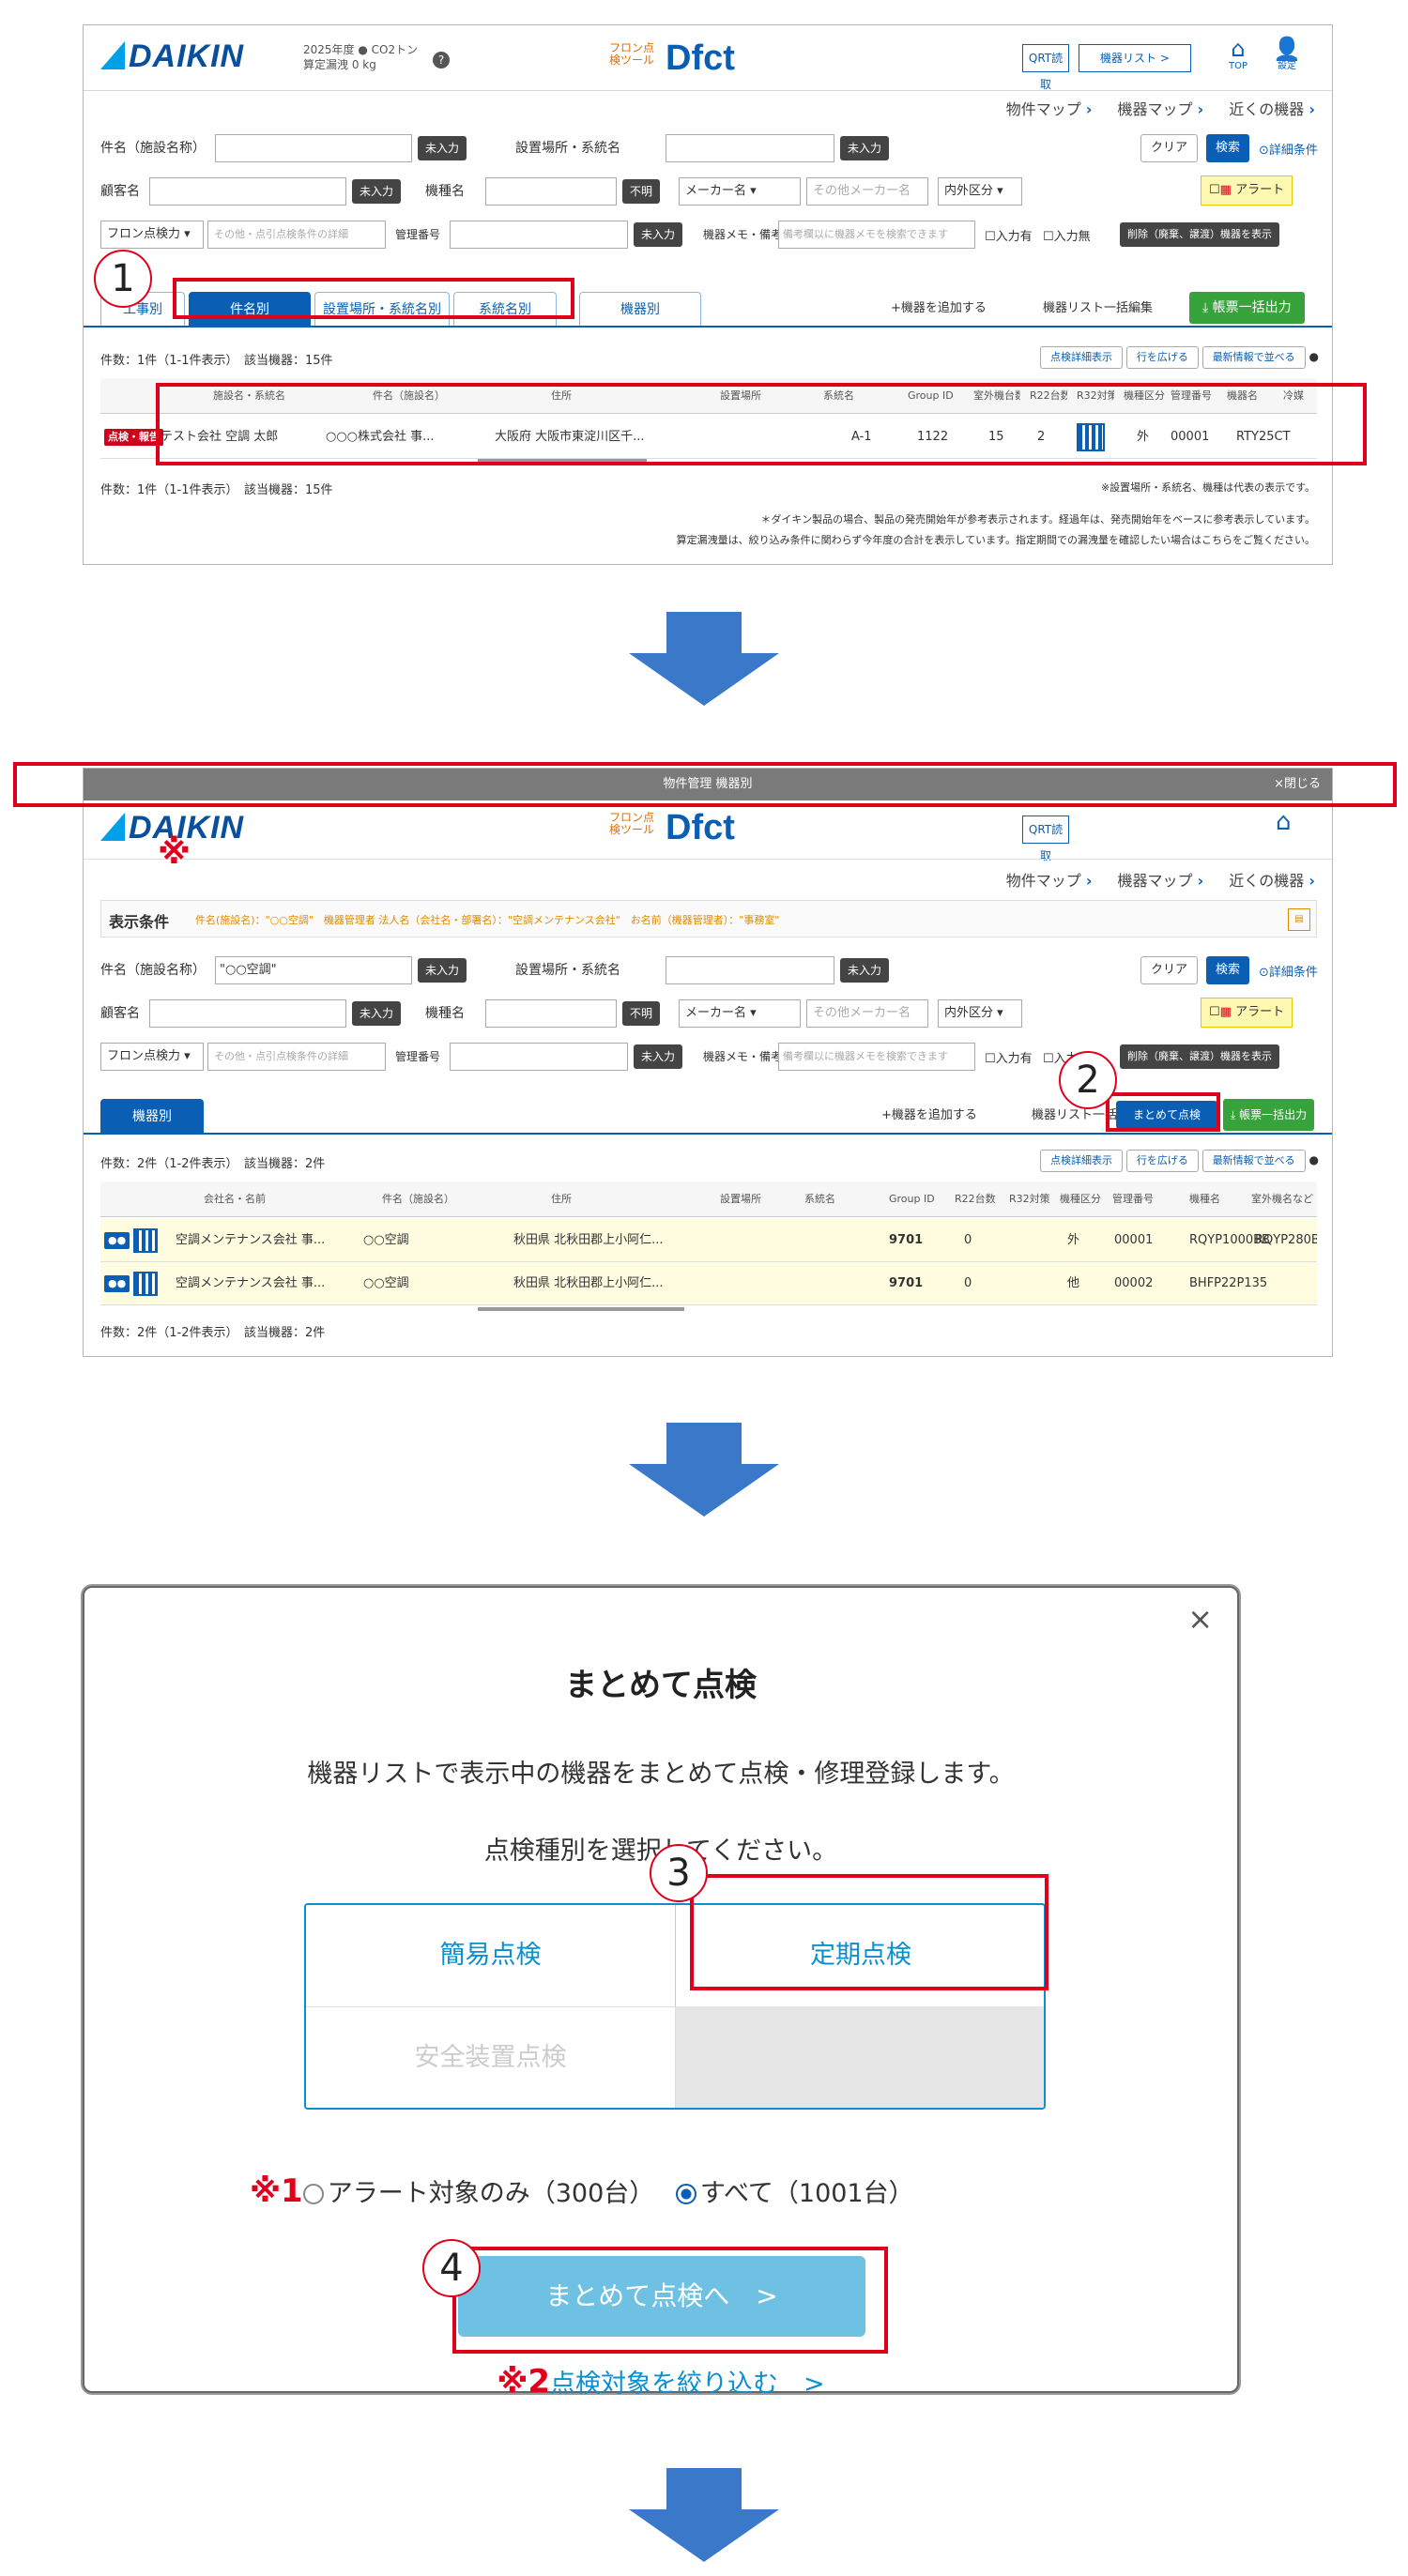 The height and width of the screenshot is (2576, 1408). I want to click on close-icon: ×, so click(1200, 1619).